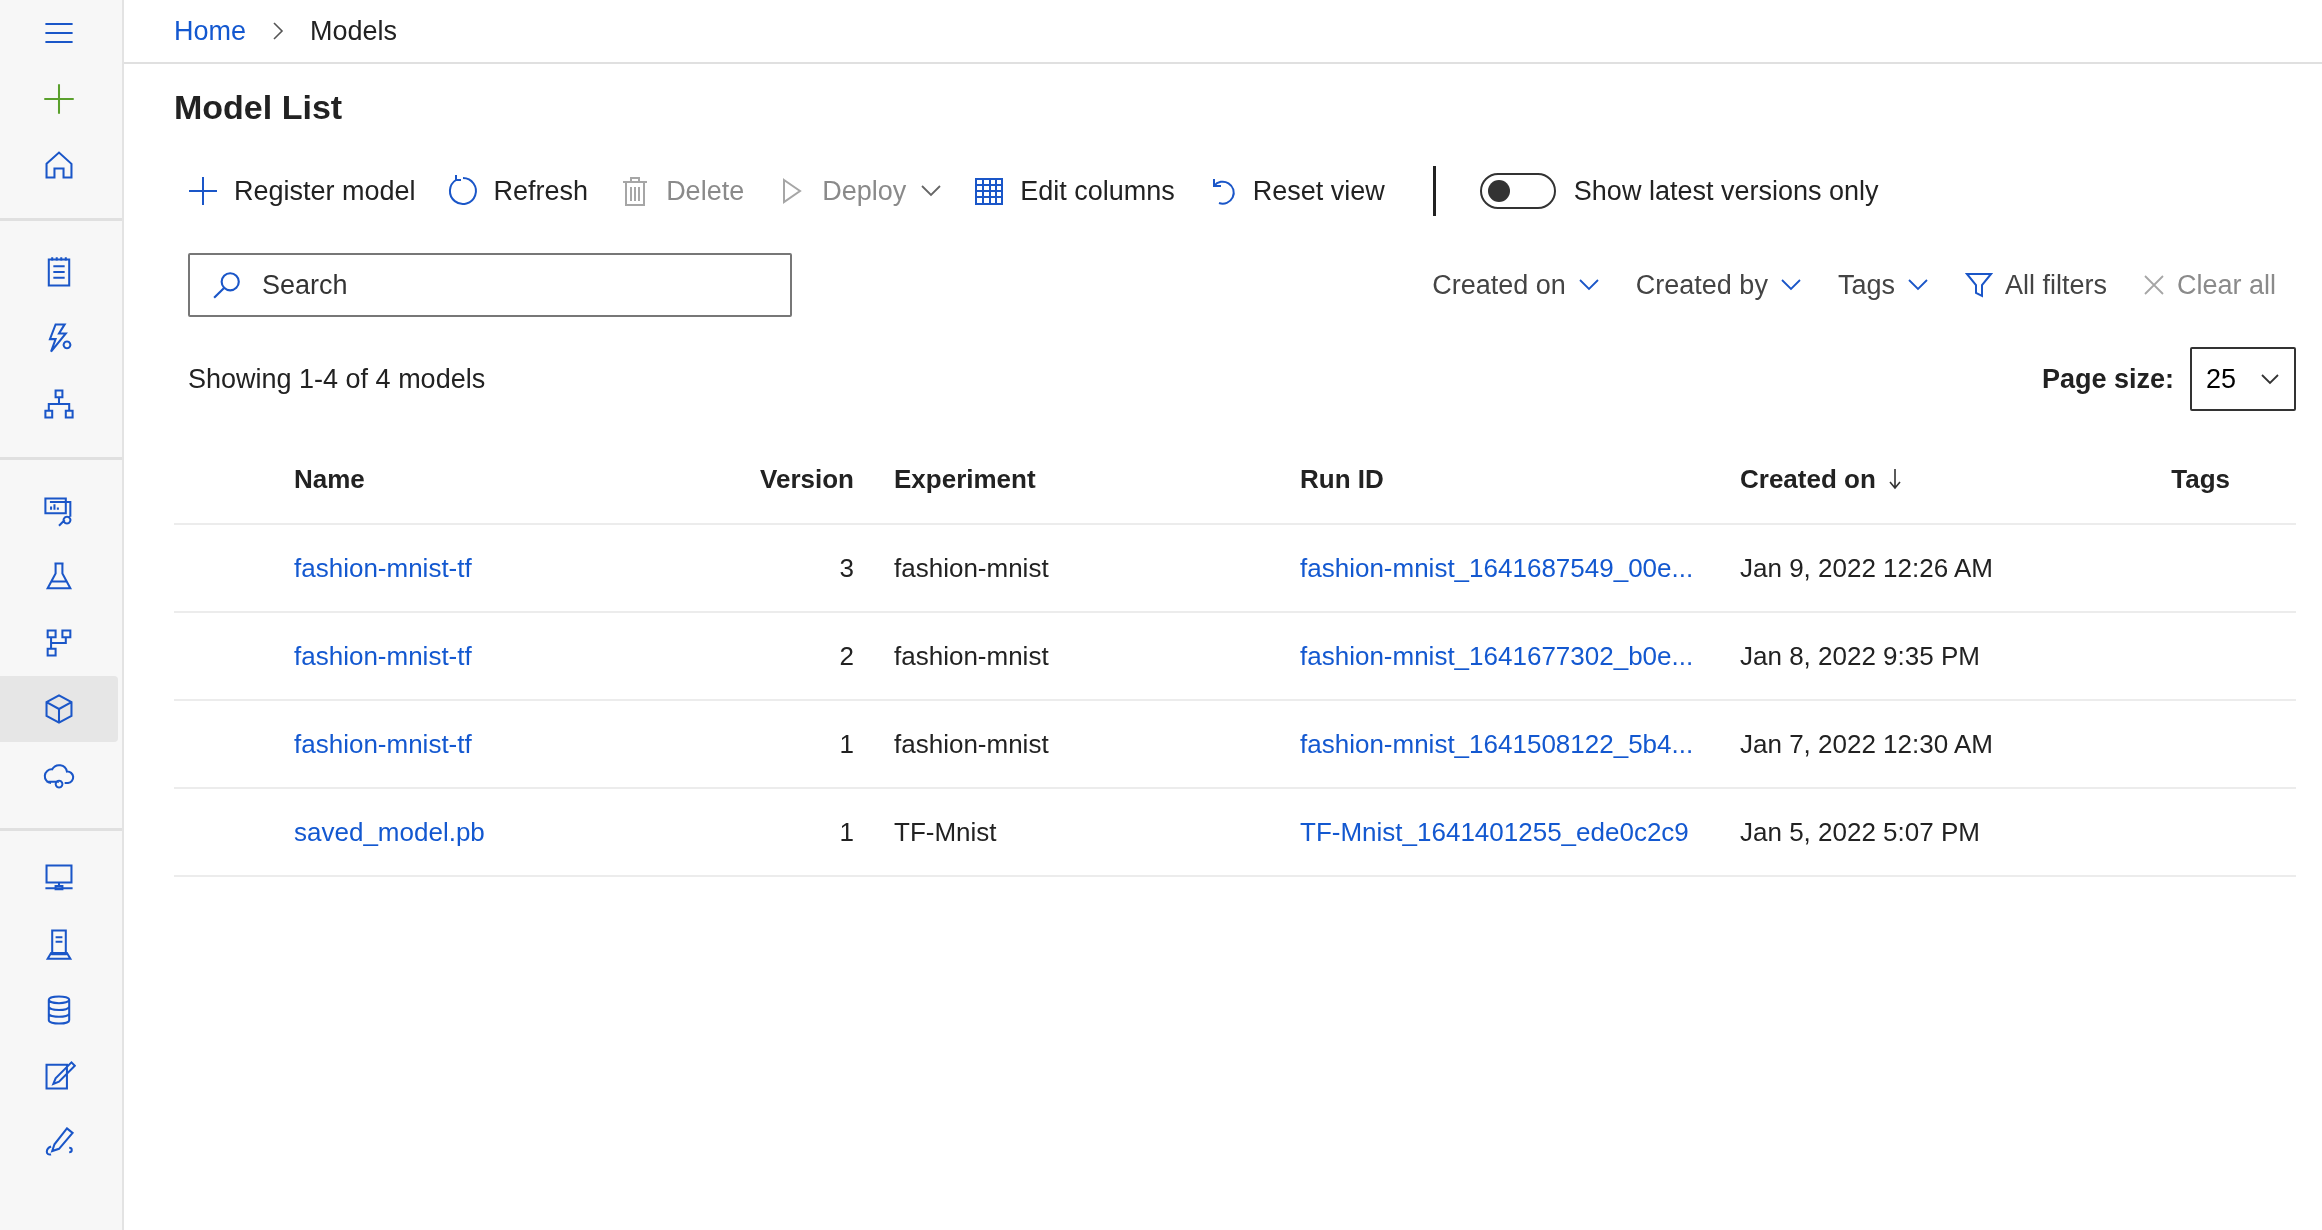  Describe the element at coordinates (1860, 832) in the screenshot. I see `table-cell-text: Jan 5, 2022 5:07 PM` at that location.